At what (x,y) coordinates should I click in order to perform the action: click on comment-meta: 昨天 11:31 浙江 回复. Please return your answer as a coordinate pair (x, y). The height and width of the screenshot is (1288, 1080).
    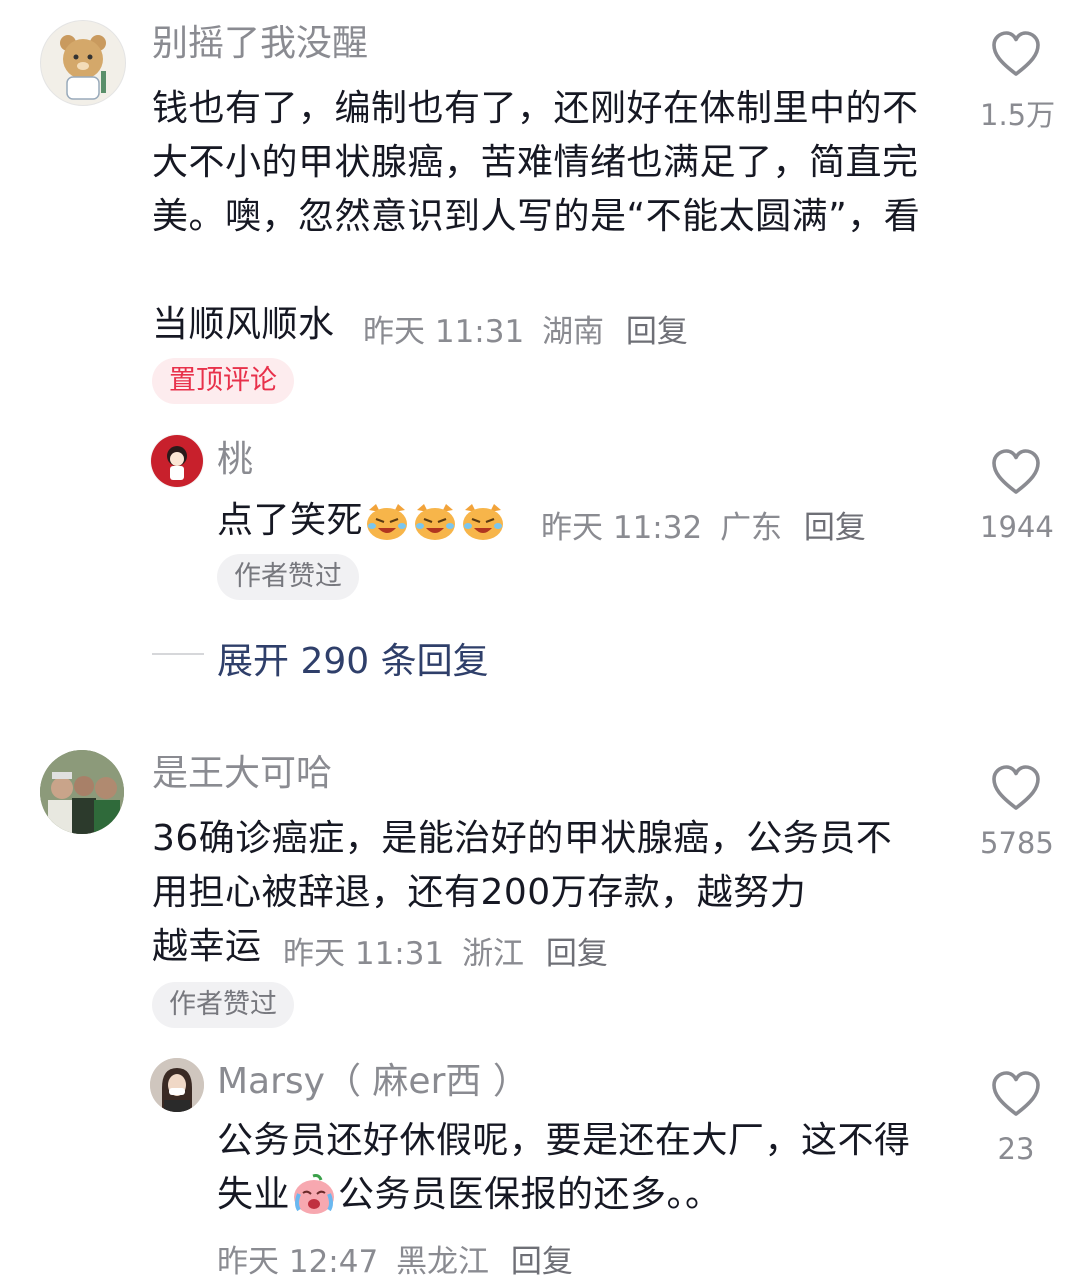
    Looking at the image, I should click on (445, 950).